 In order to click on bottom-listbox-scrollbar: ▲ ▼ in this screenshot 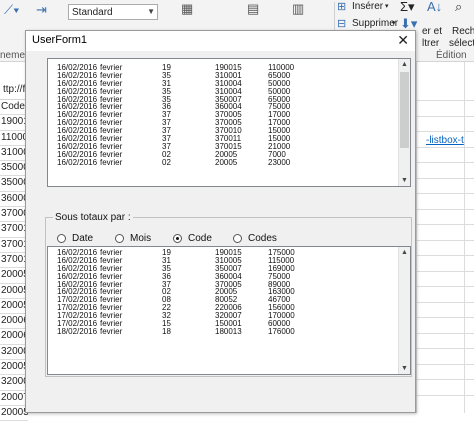, I will do `click(404, 310)`.